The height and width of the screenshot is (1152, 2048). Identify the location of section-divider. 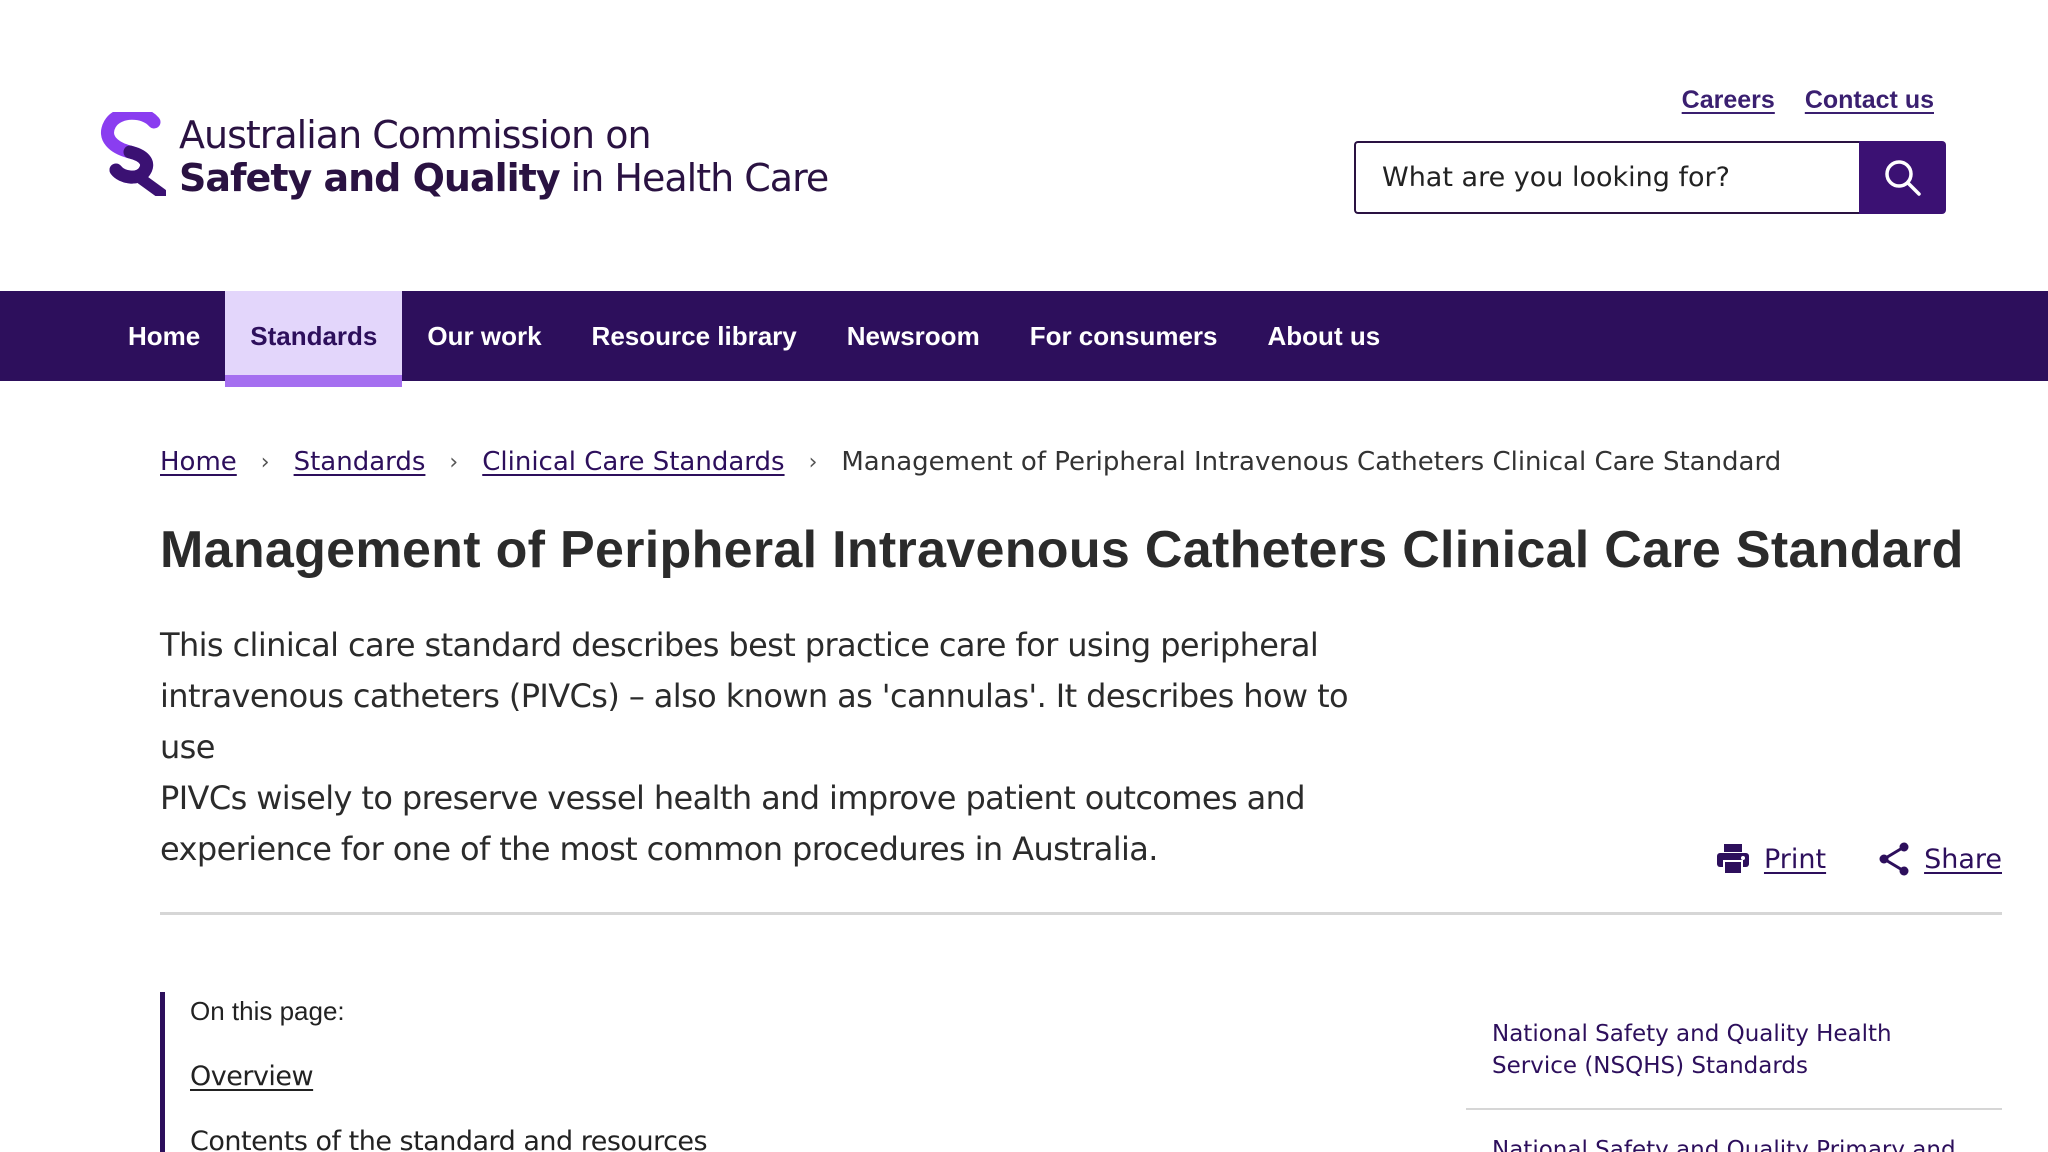
(1081, 913).